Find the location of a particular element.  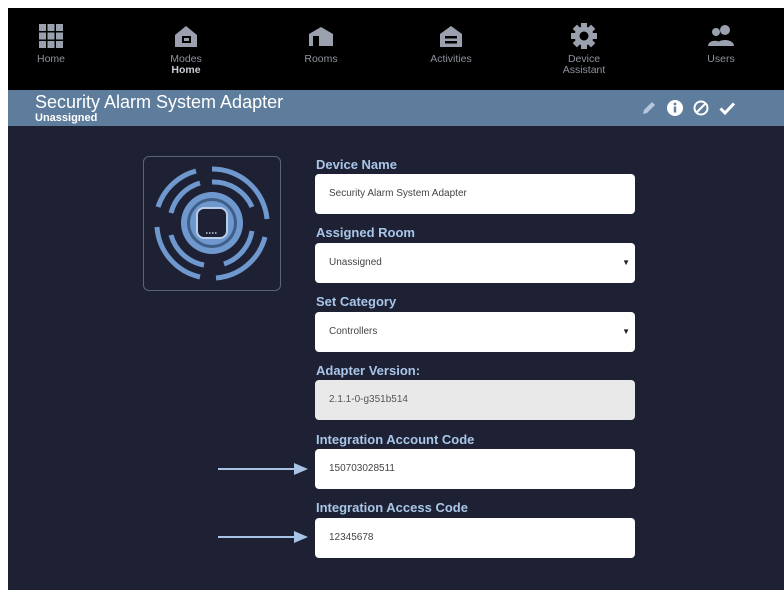

nav-users: Users is located at coordinates (721, 49).